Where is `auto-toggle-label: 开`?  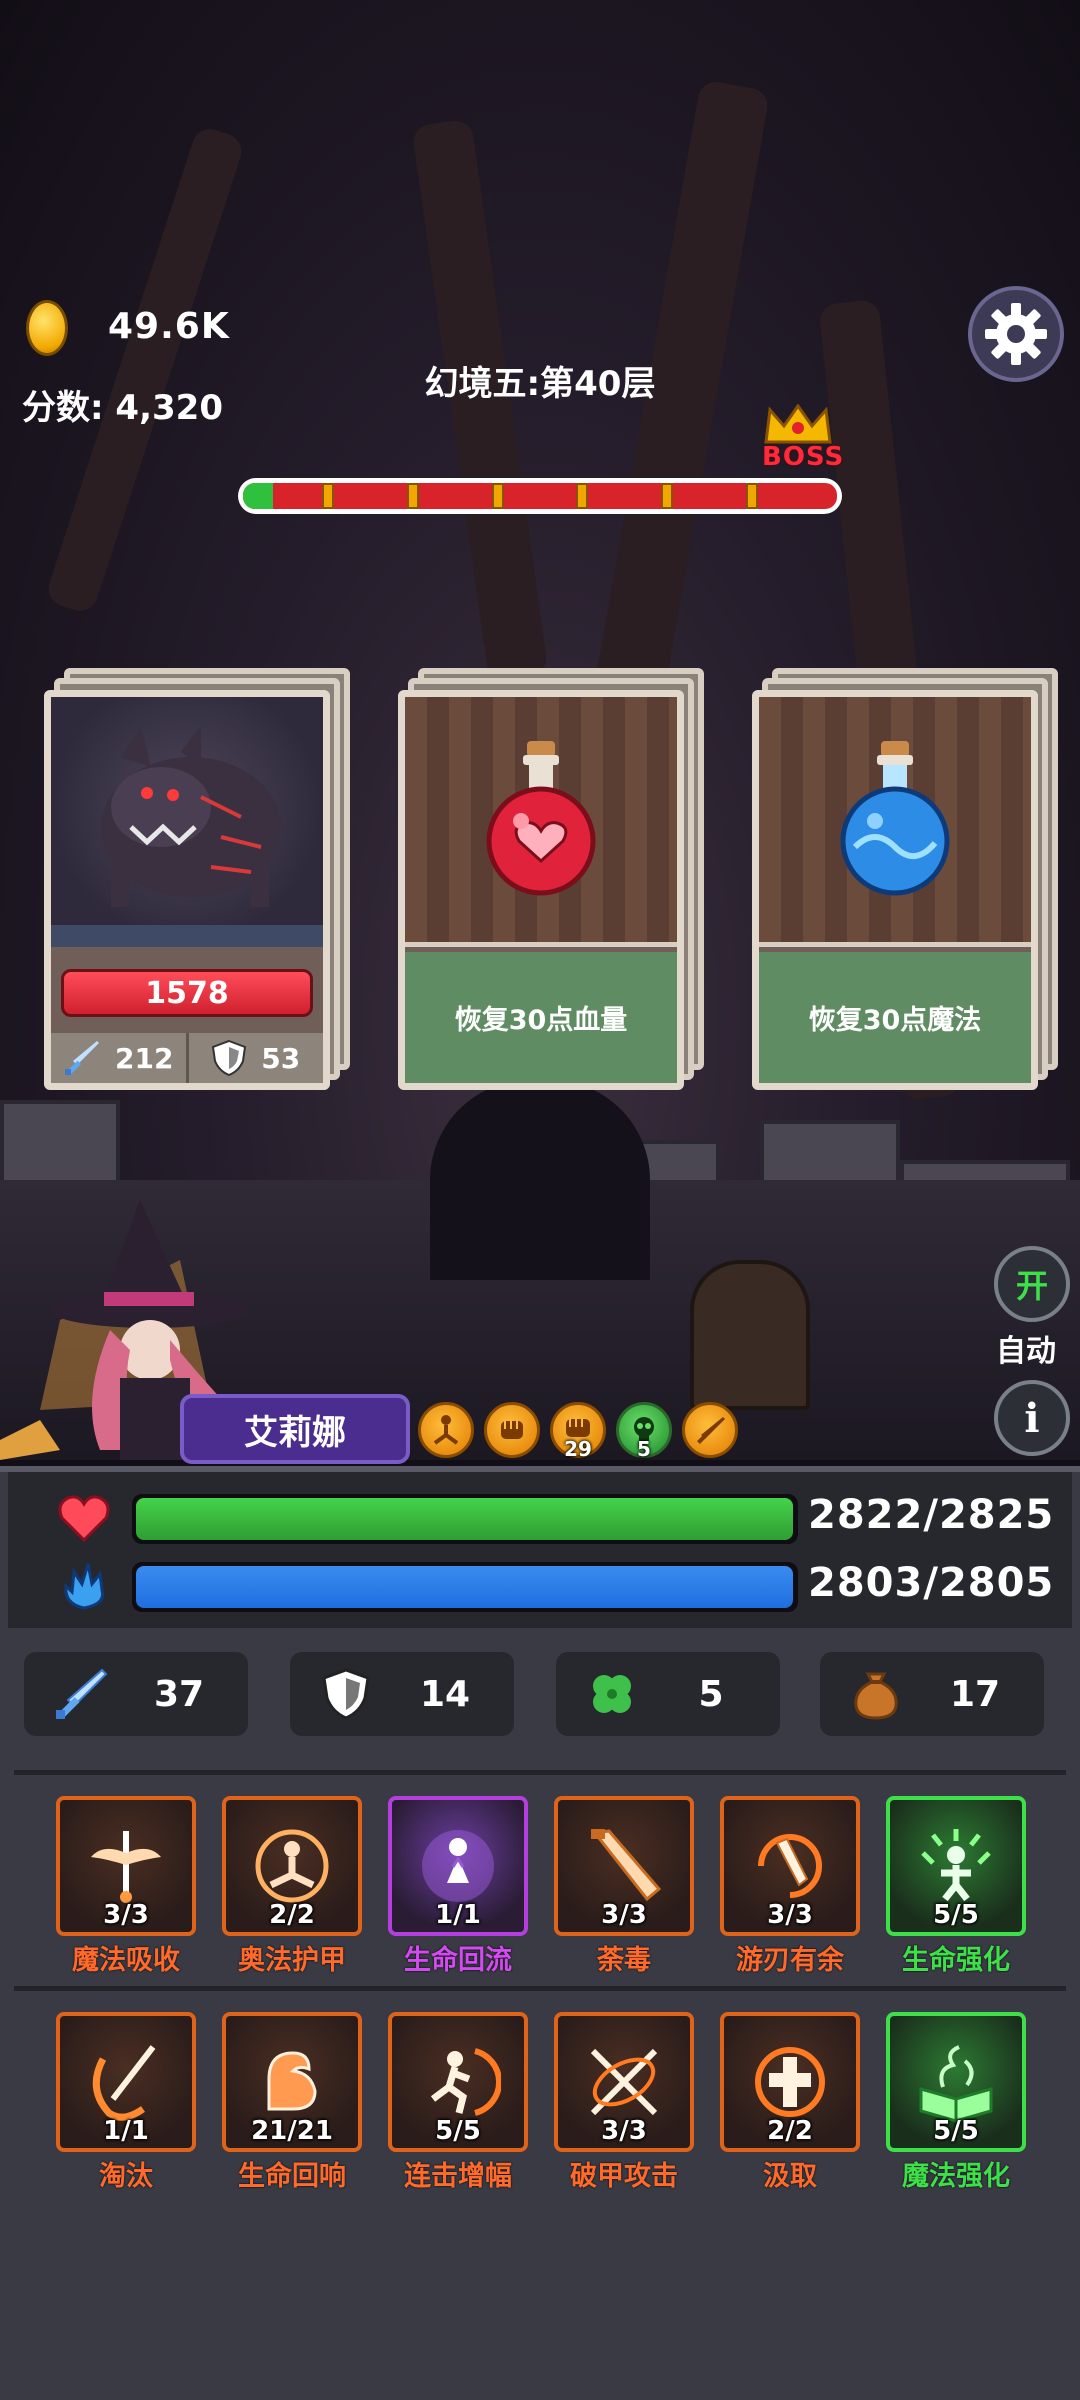 auto-toggle-label: 开 is located at coordinates (1031, 1286).